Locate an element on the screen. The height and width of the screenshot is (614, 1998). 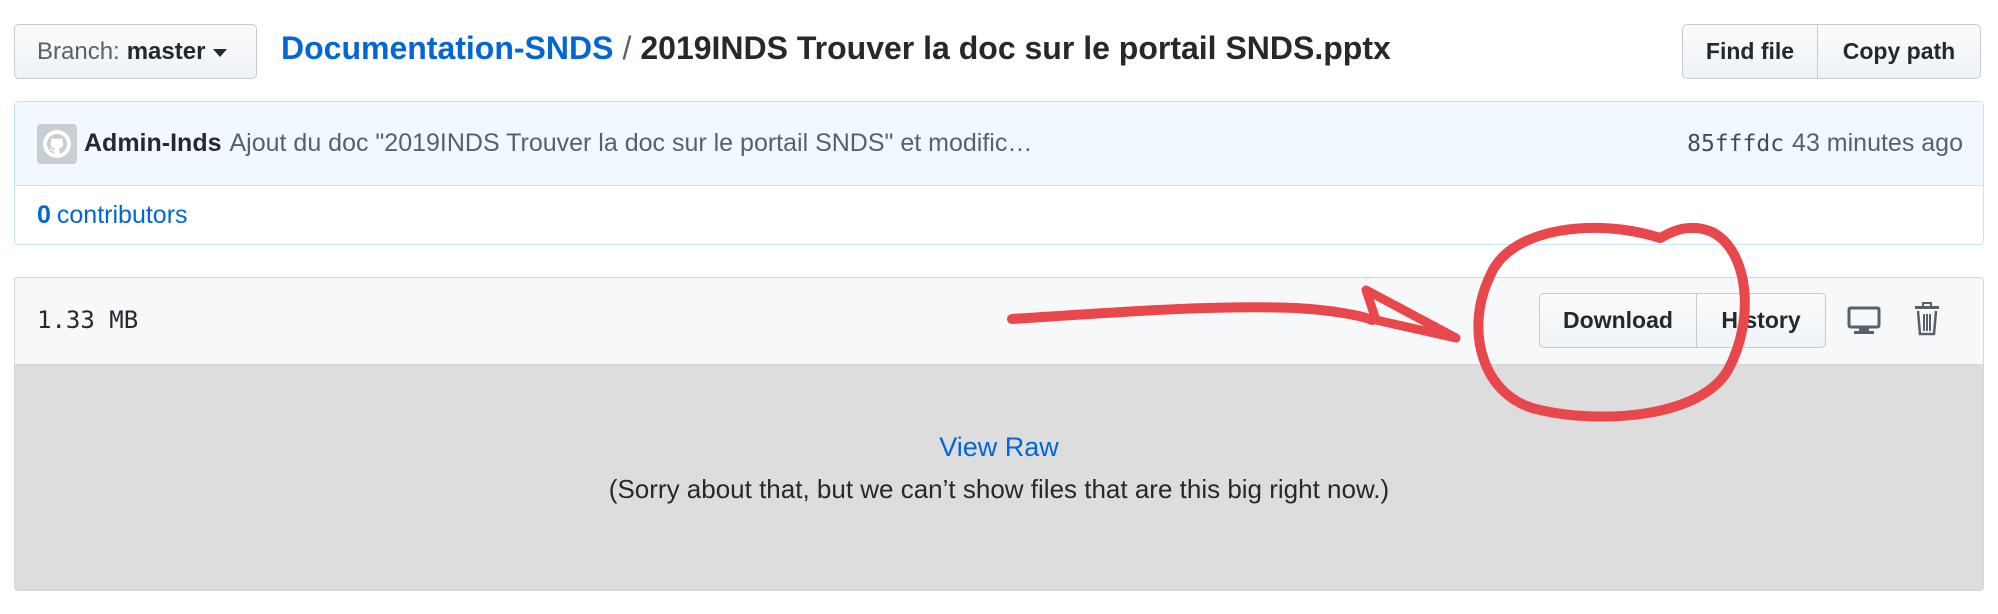
desktop-icon is located at coordinates (1864, 323).